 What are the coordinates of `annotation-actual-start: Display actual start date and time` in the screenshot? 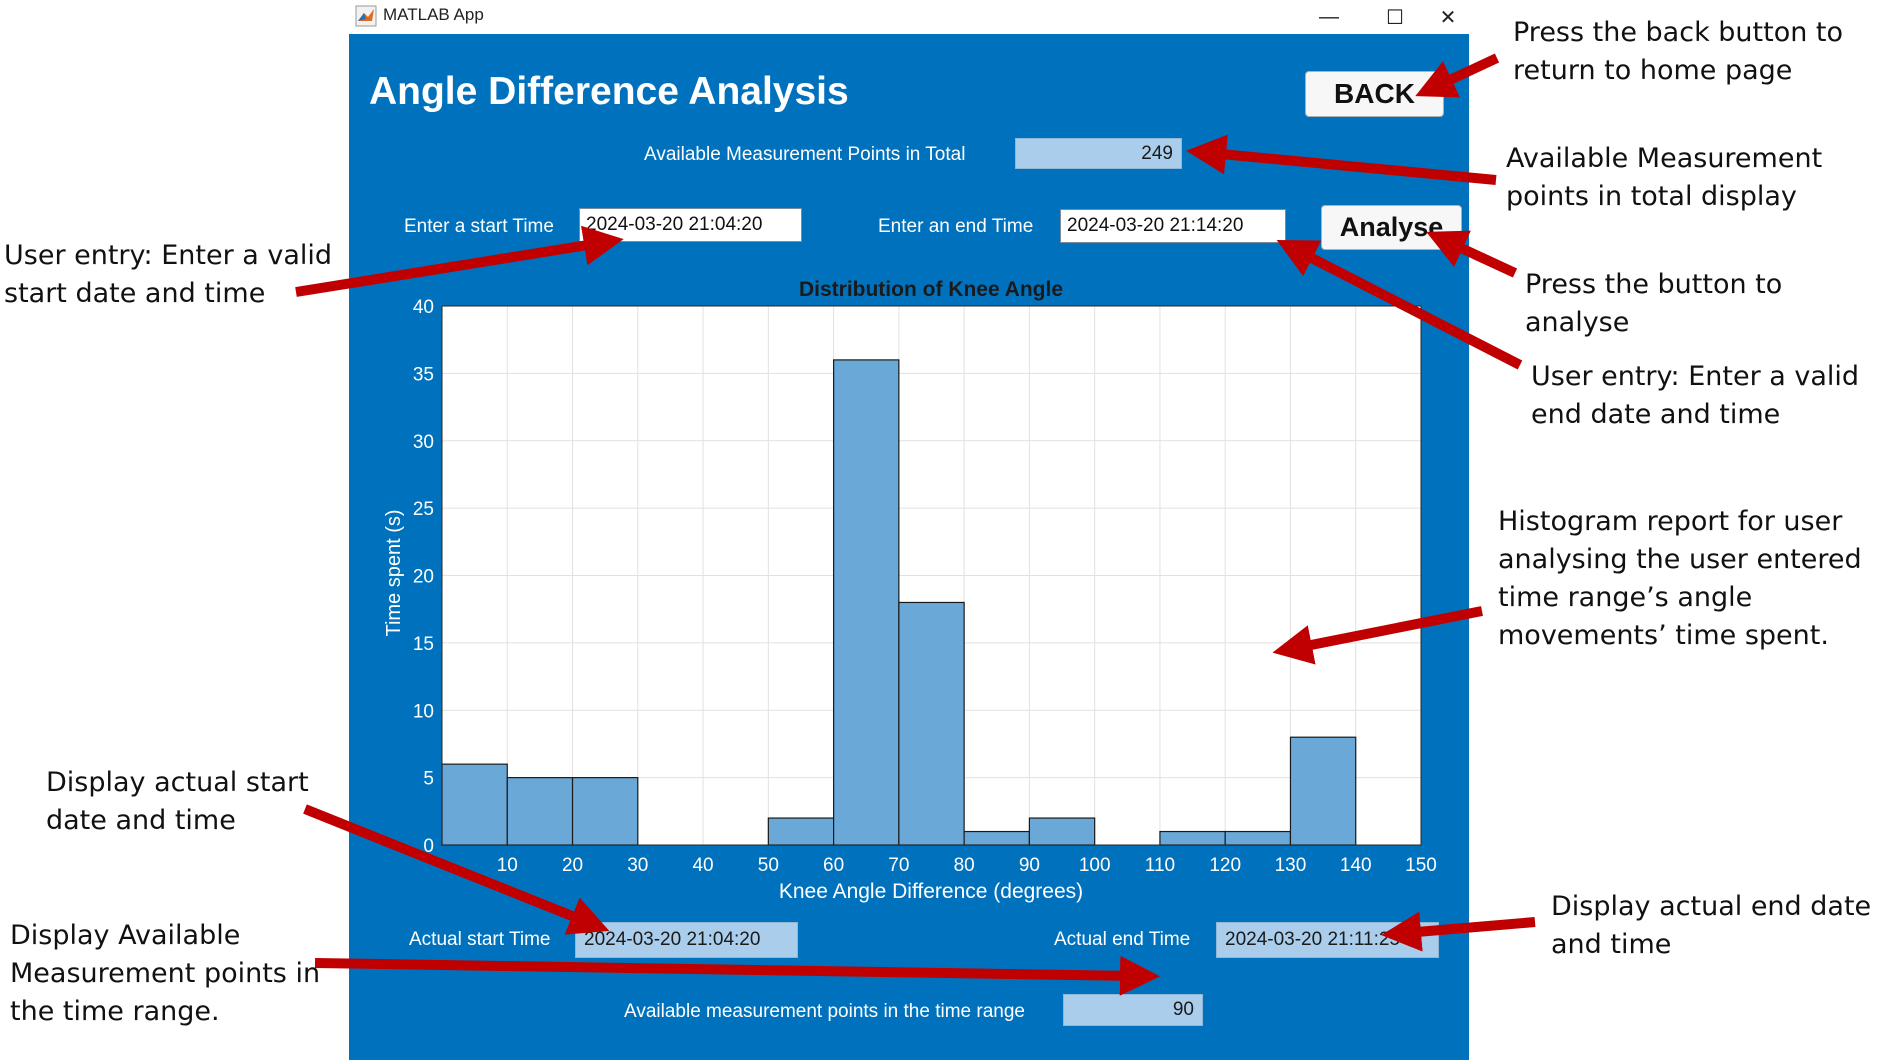 It's located at (177, 801).